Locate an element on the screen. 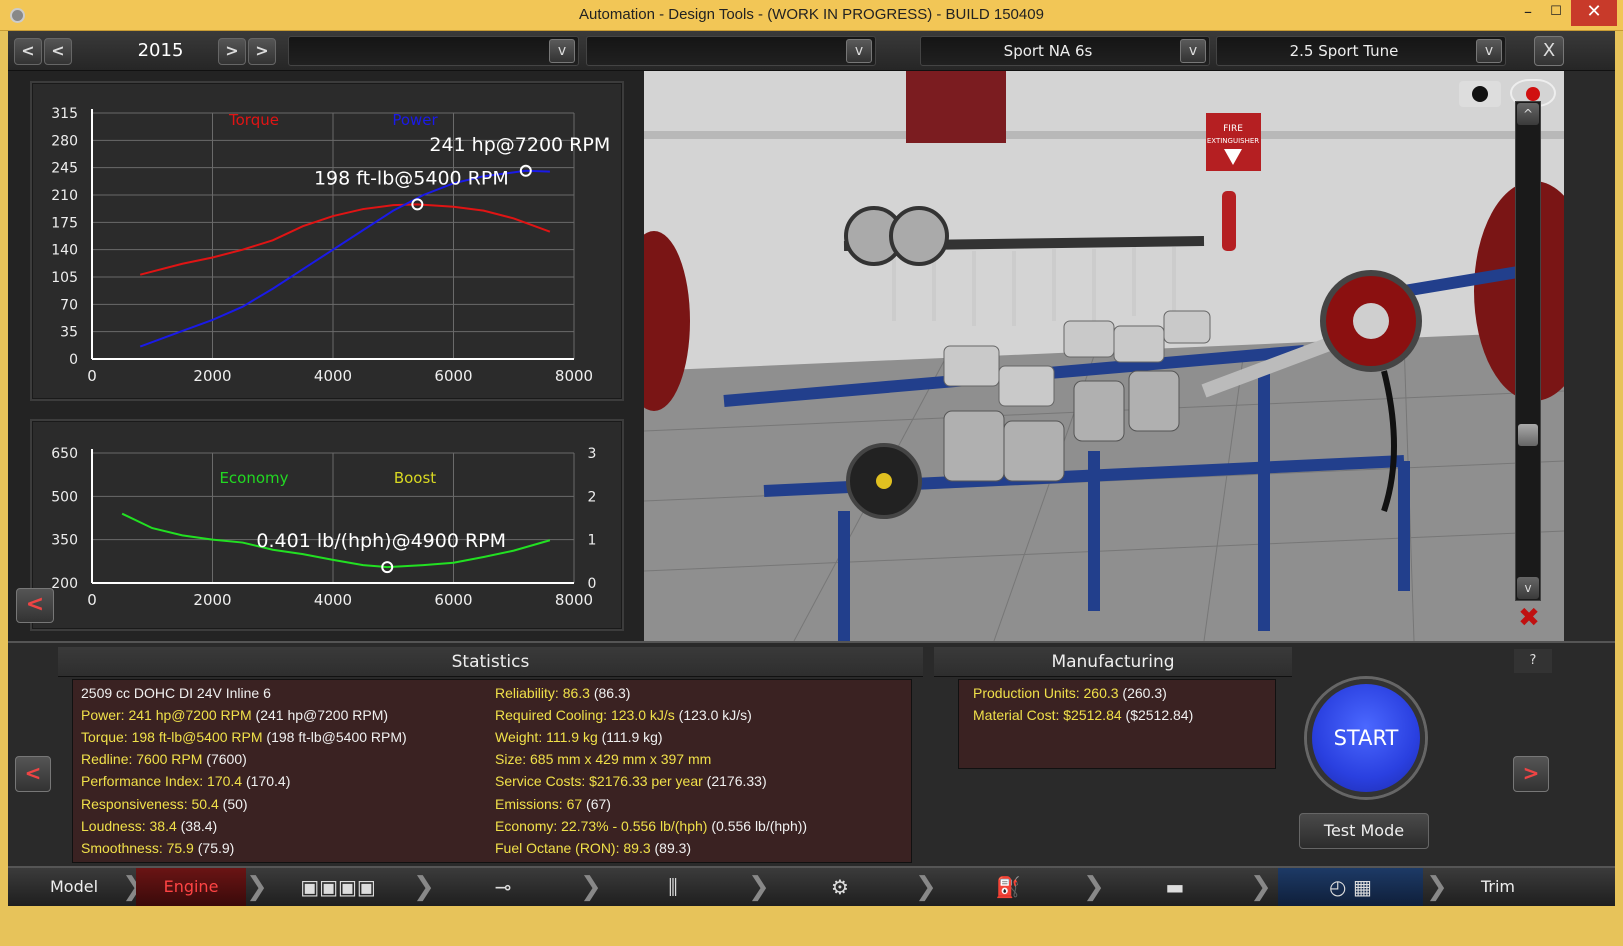 The height and width of the screenshot is (946, 1623). y-tick-label: 105 is located at coordinates (64, 278).